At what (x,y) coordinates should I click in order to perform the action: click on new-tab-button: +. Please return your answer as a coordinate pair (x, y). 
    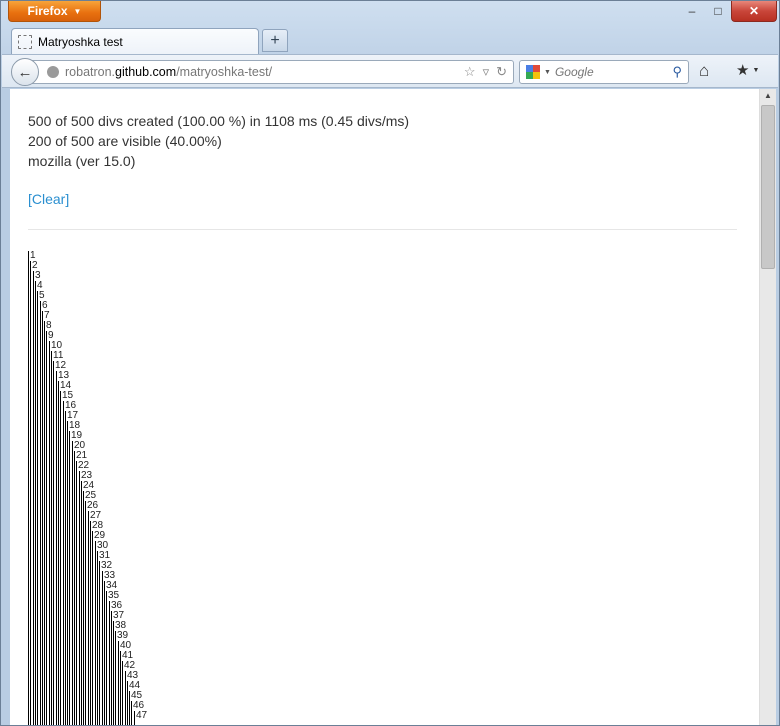
    Looking at the image, I should click on (275, 40).